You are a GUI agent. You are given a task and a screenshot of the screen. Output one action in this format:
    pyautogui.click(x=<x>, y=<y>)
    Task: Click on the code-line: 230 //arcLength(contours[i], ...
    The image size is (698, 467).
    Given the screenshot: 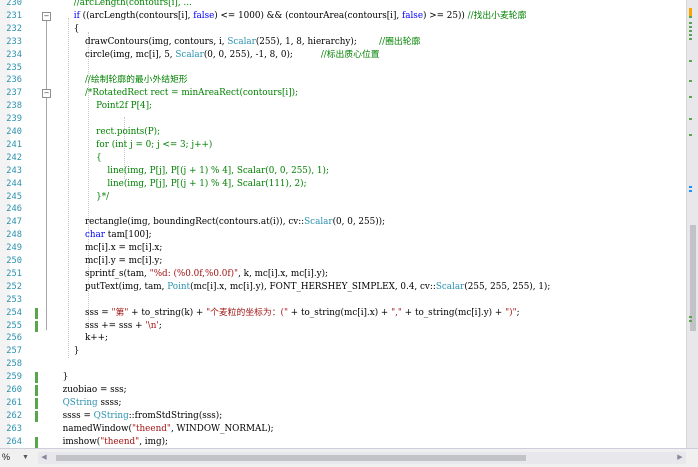 What is the action you would take?
    pyautogui.click(x=343, y=5)
    